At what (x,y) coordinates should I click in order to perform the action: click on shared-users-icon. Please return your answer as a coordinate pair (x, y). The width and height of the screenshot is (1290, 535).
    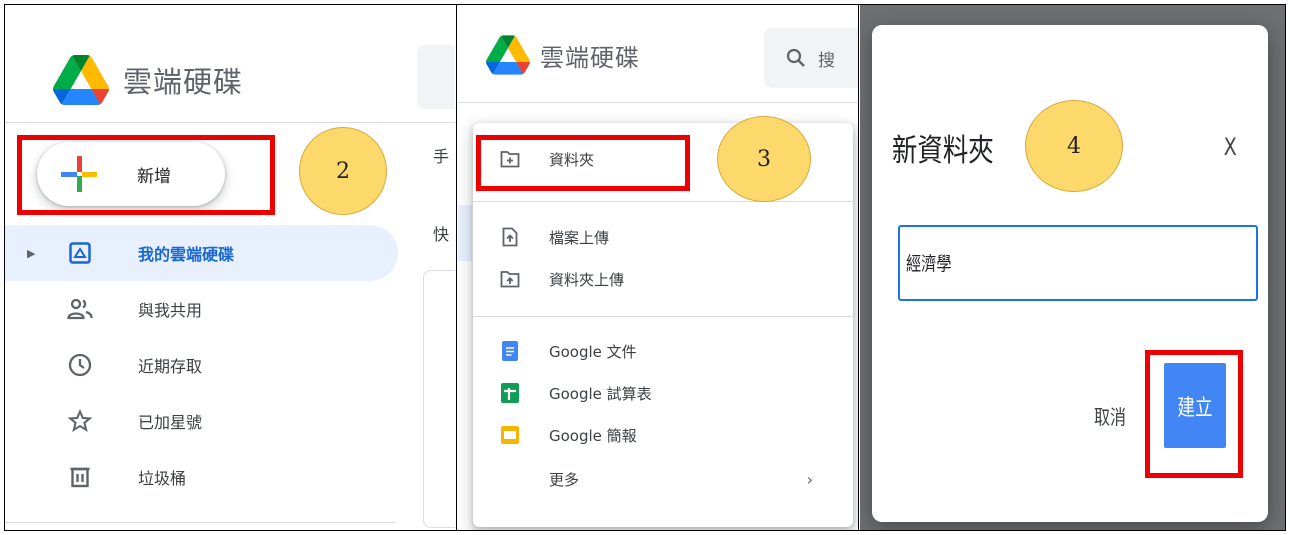
    Looking at the image, I should click on (80, 309).